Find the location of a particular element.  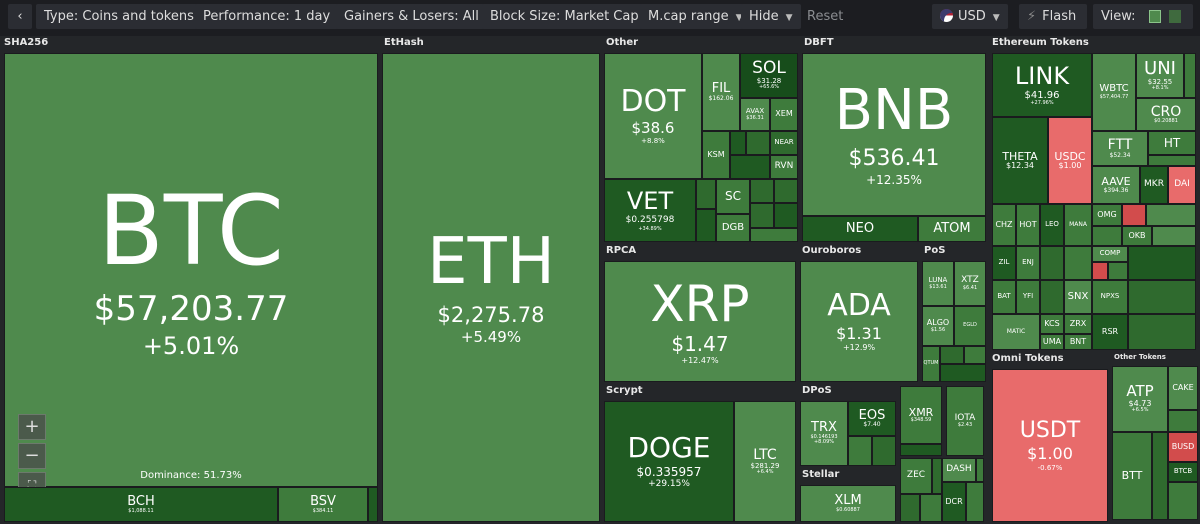

tile-xrp: XRP $1.47 +12.47% is located at coordinates (700, 321).